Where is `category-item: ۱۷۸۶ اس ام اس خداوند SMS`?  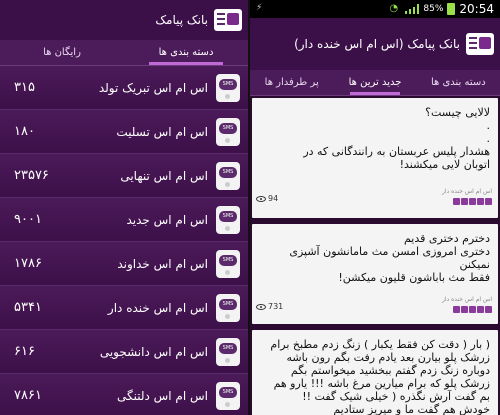 category-item: ۱۷۸۶ اس ام اس خداوند SMS is located at coordinates (124, 264).